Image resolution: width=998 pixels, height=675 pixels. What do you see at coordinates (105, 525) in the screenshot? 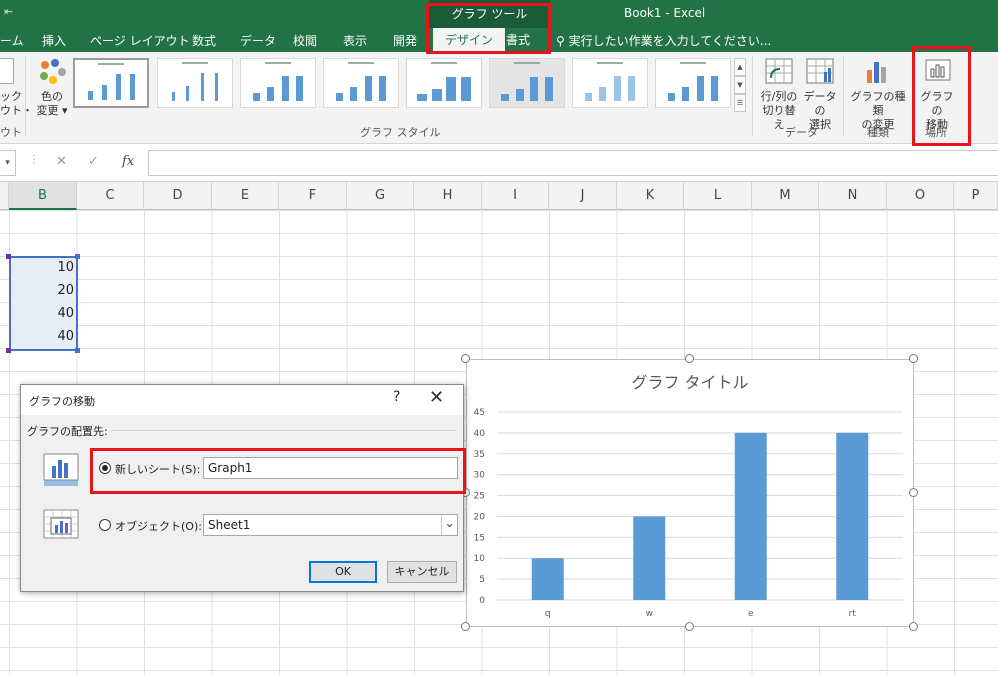
I see `object-radio` at bounding box center [105, 525].